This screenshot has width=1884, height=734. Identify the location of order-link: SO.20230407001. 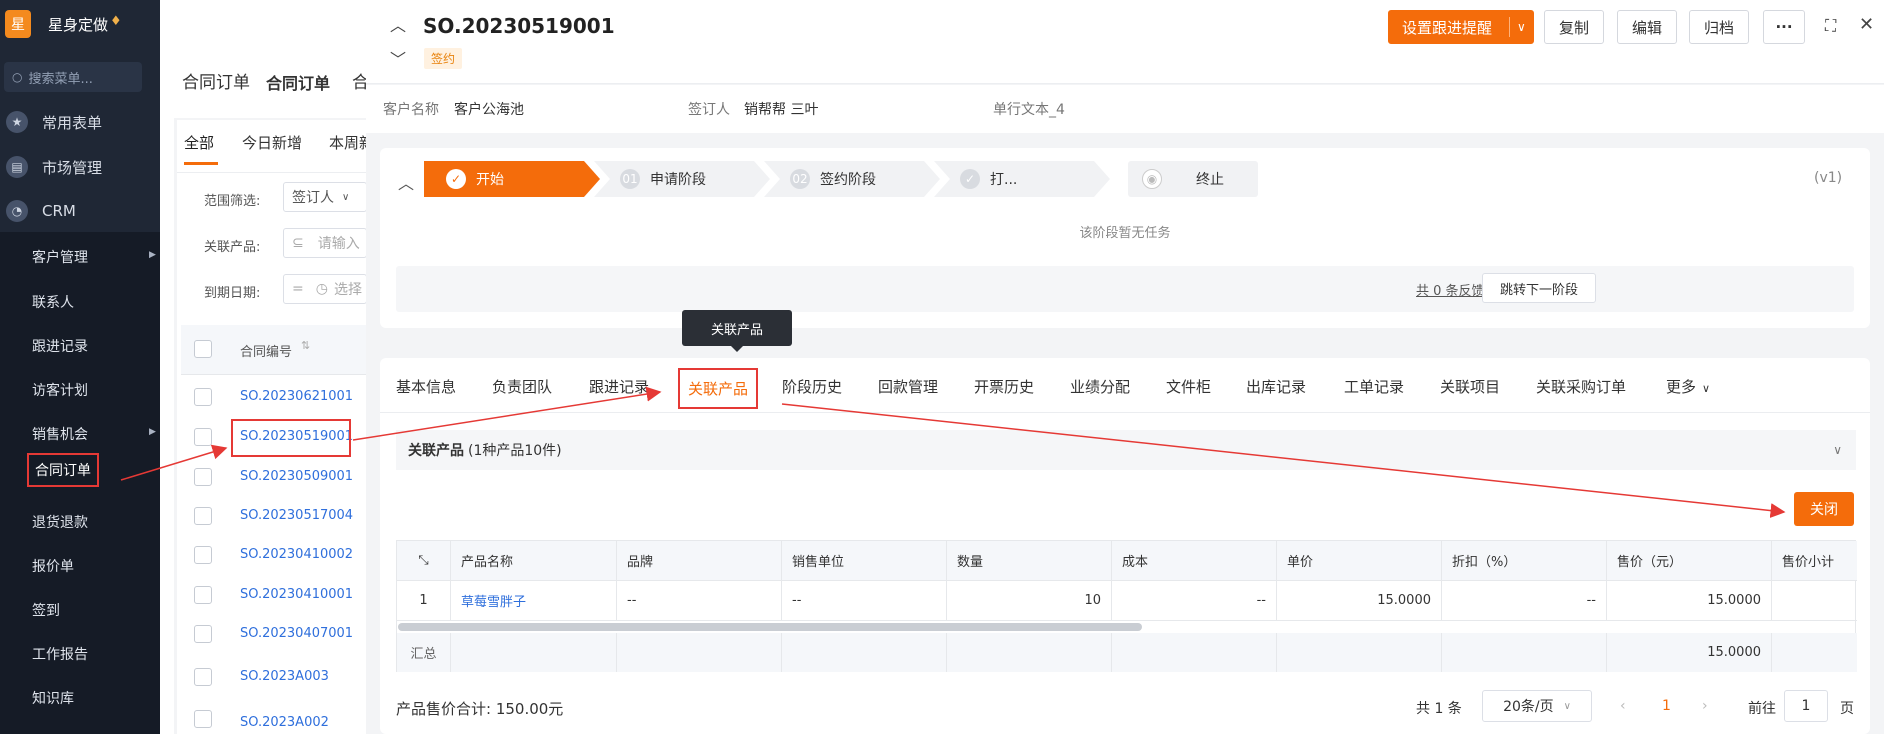
(296, 633).